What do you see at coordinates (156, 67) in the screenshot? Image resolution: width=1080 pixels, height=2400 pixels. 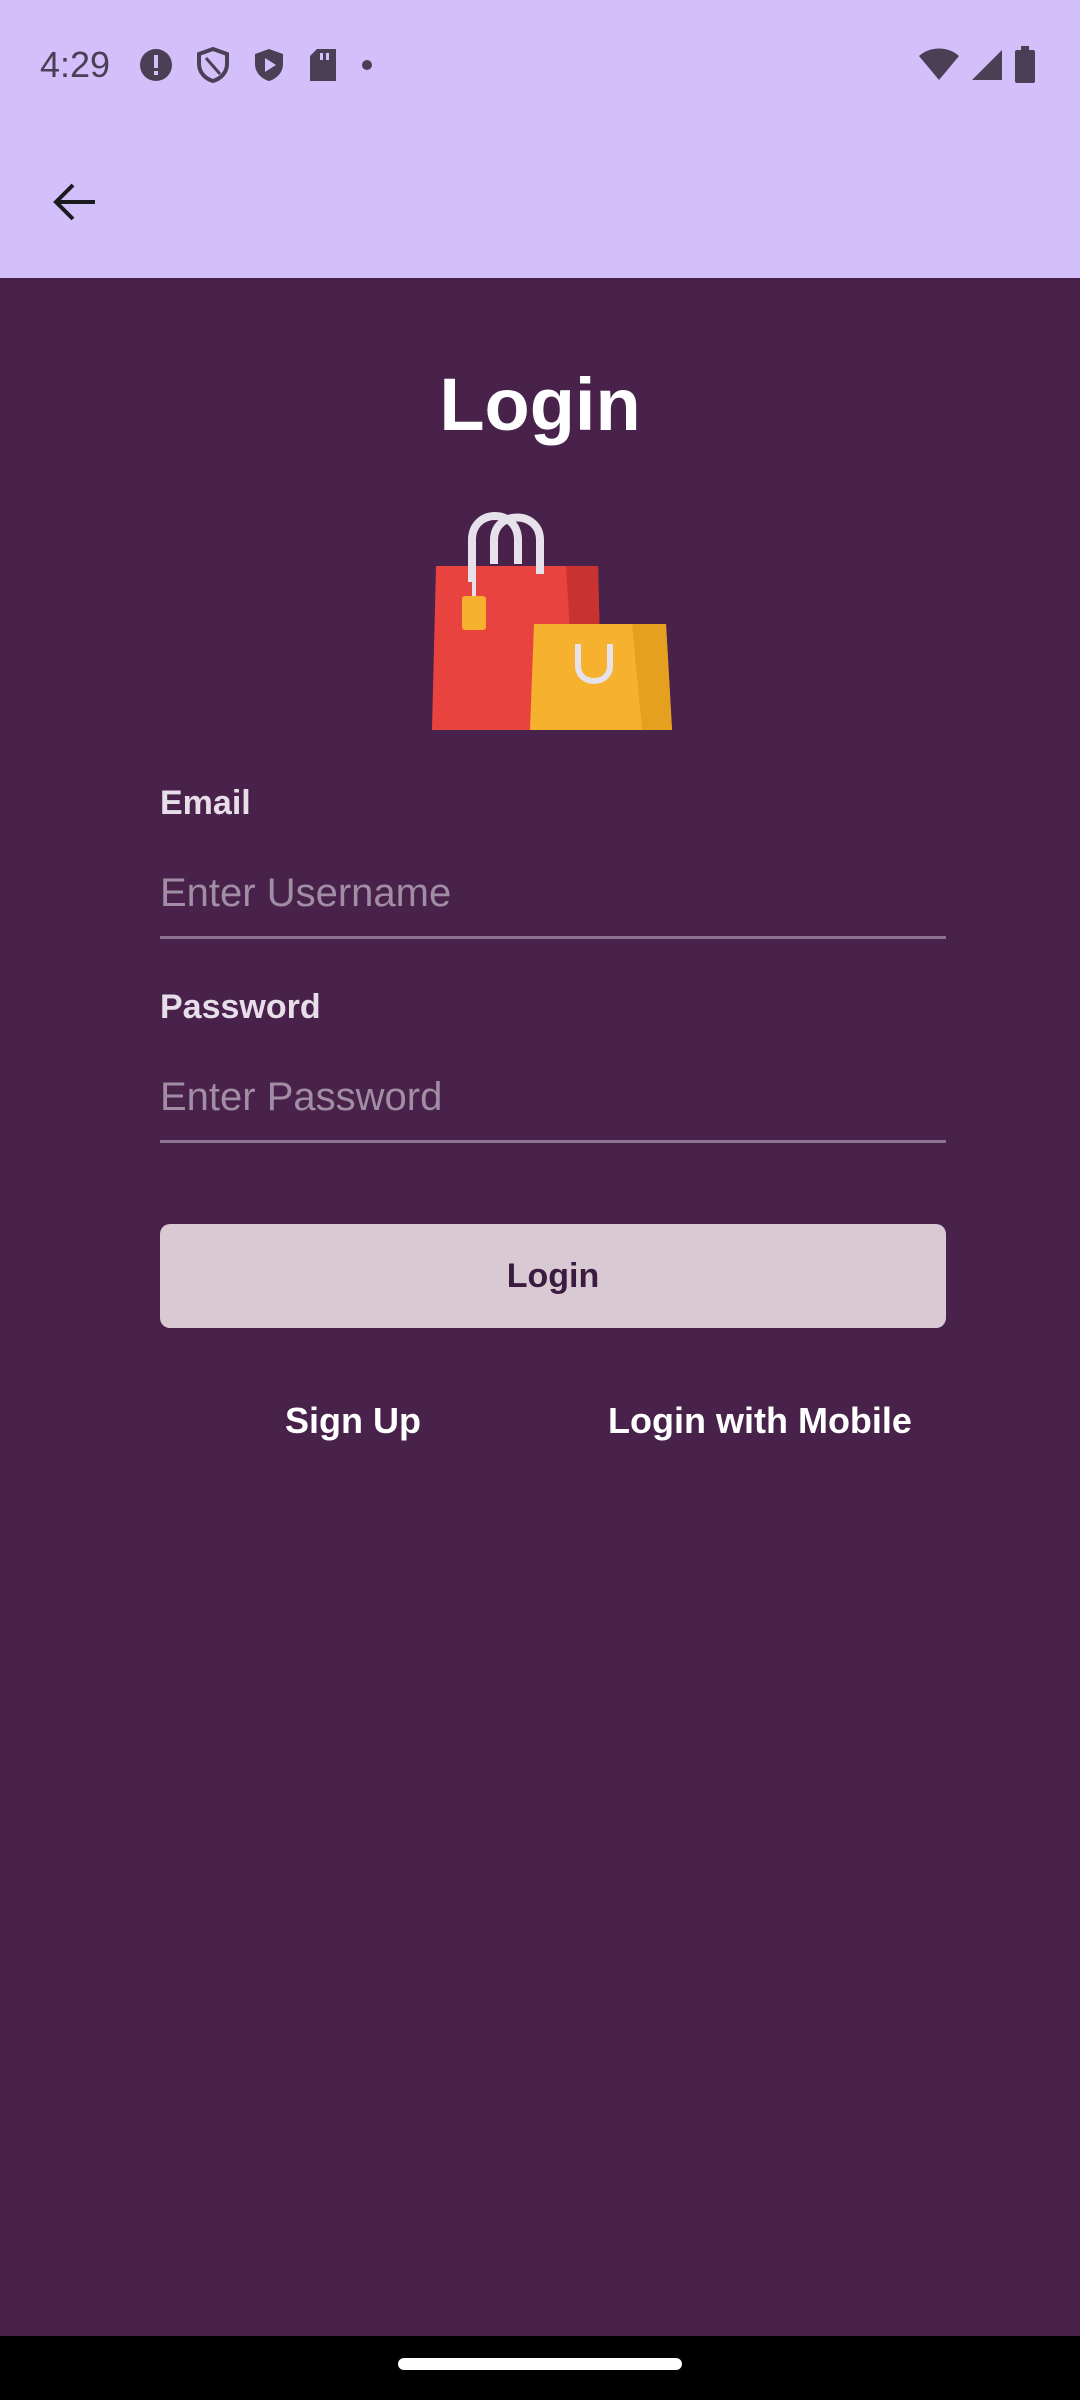 I see `alert-icon` at bounding box center [156, 67].